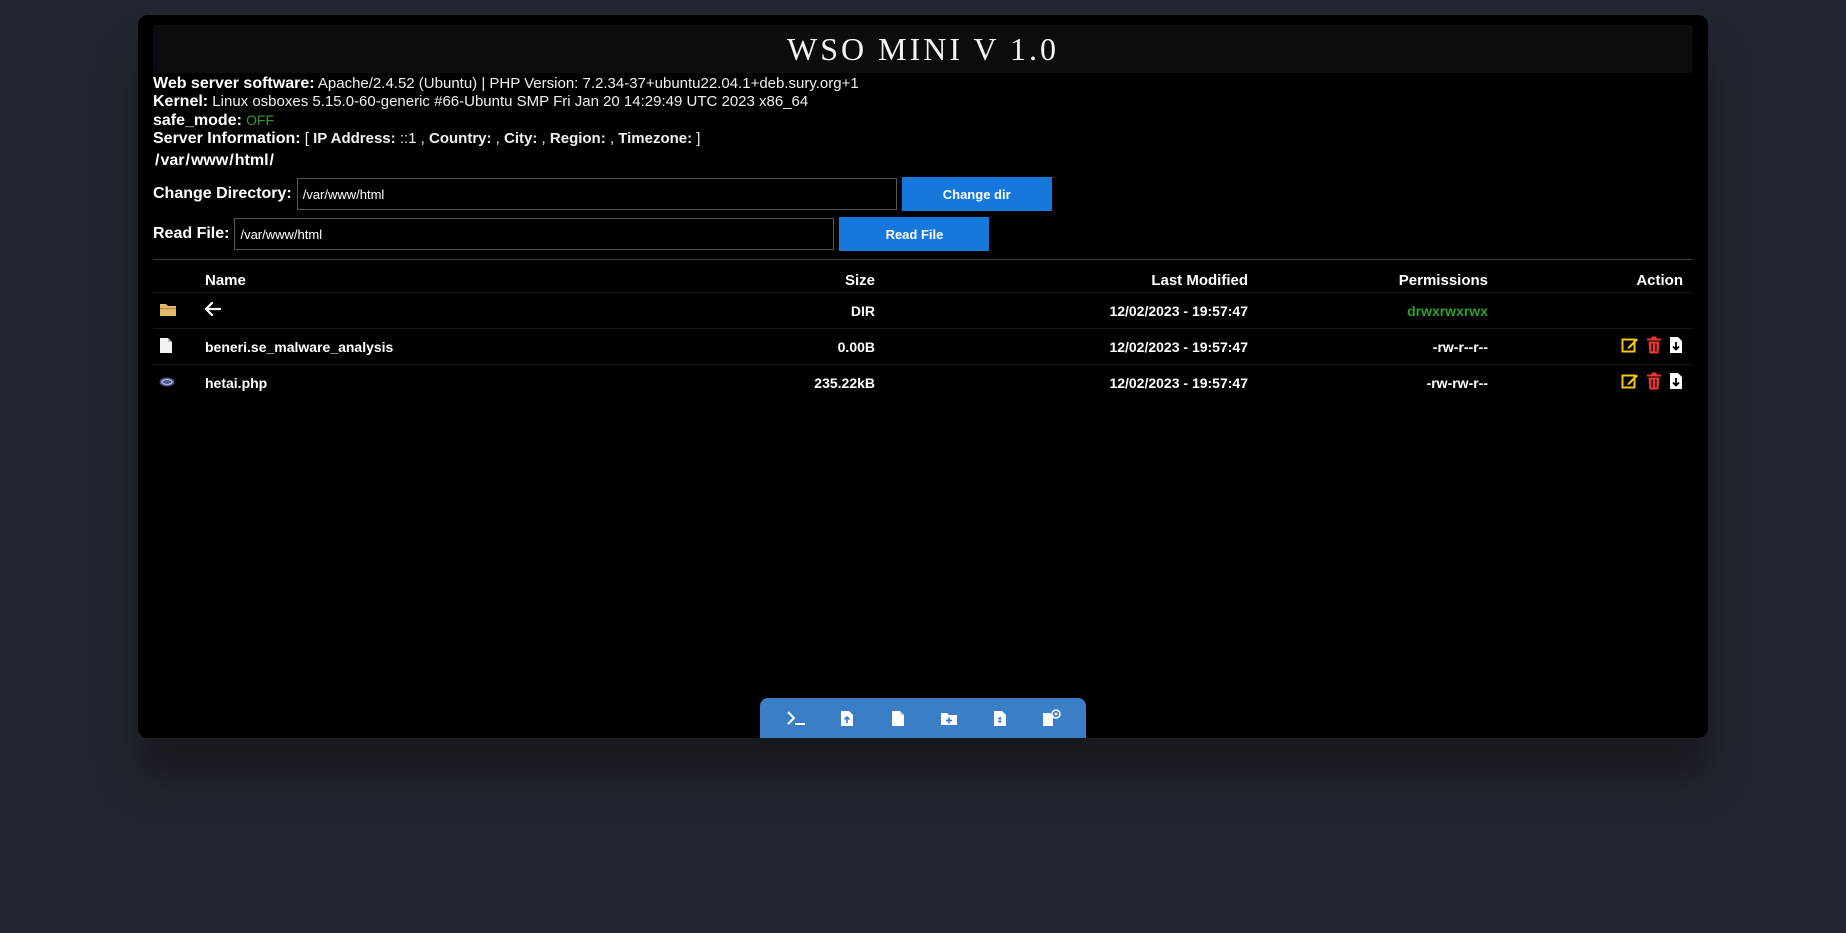 This screenshot has height=933, width=1846. What do you see at coordinates (800, 382) in the screenshot?
I see `row-size: 235.22kB` at bounding box center [800, 382].